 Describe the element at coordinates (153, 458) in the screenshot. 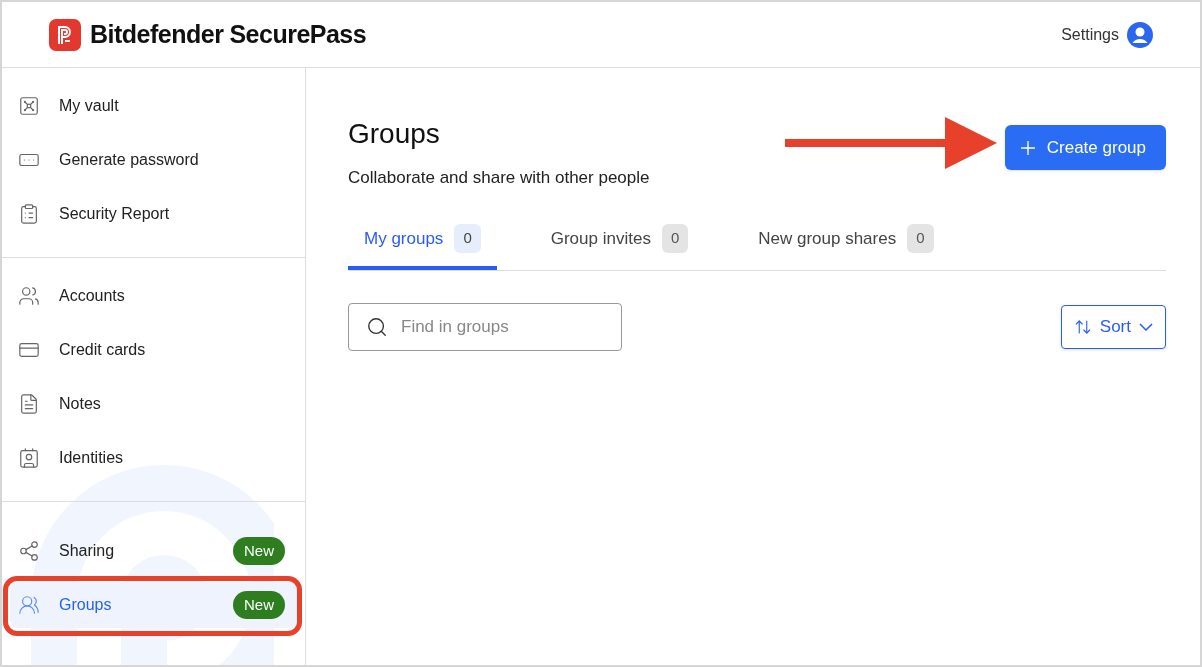

I see `sidebar-item: Identities` at that location.